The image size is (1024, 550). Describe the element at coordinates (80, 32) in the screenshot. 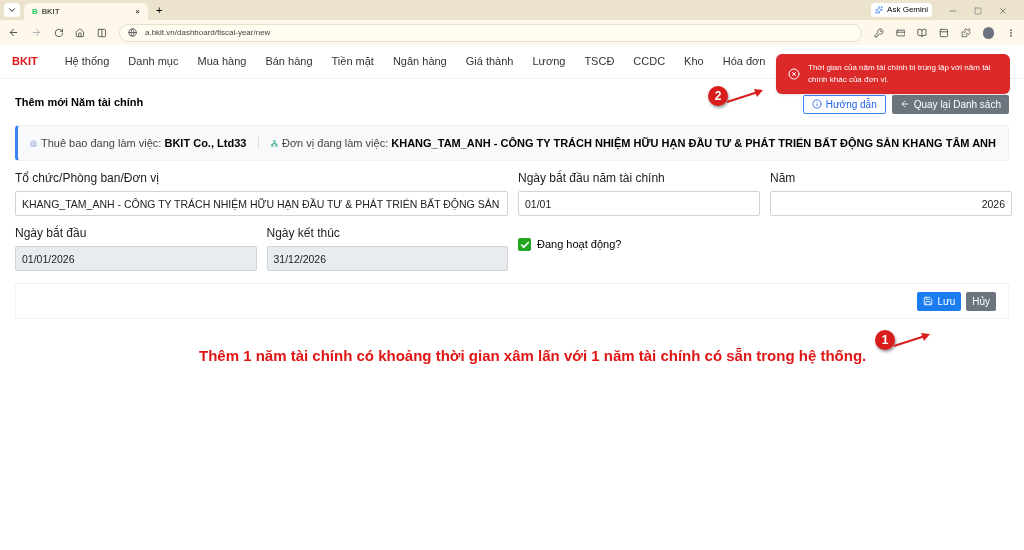

I see `home-icon` at that location.